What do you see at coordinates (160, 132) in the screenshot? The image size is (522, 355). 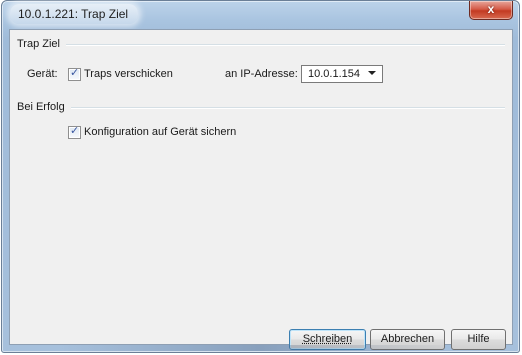 I see `konfiguration-sichern-label: Konfiguration auf Gerät sichern` at bounding box center [160, 132].